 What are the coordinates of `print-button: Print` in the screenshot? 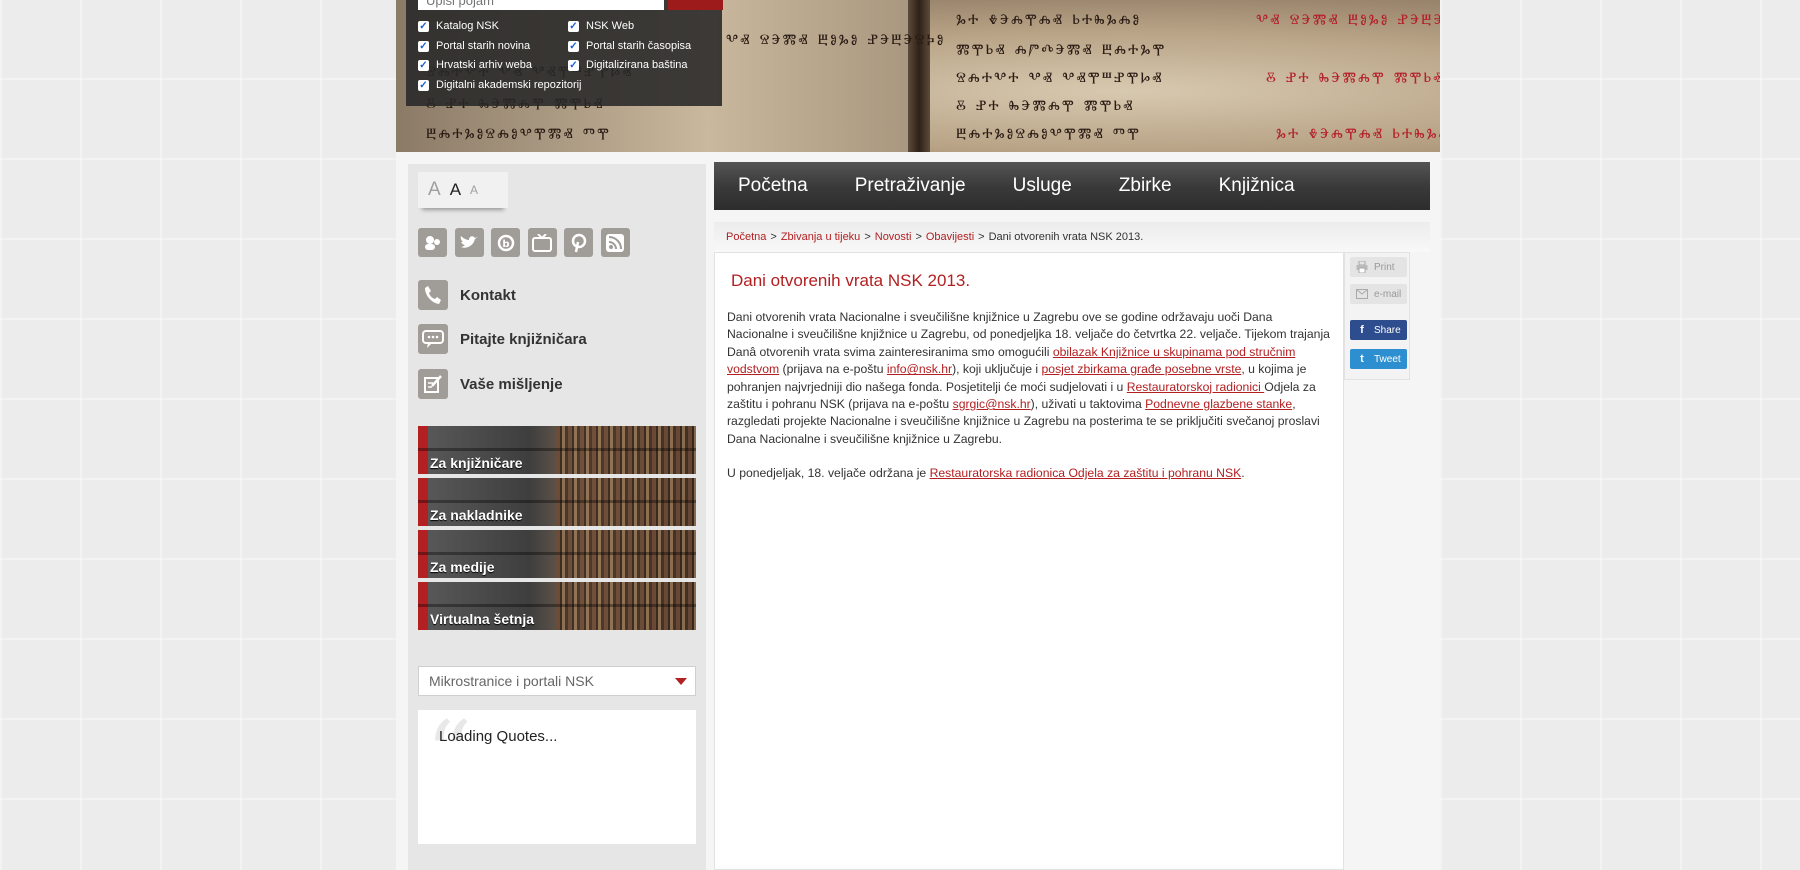 It's located at (1378, 267).